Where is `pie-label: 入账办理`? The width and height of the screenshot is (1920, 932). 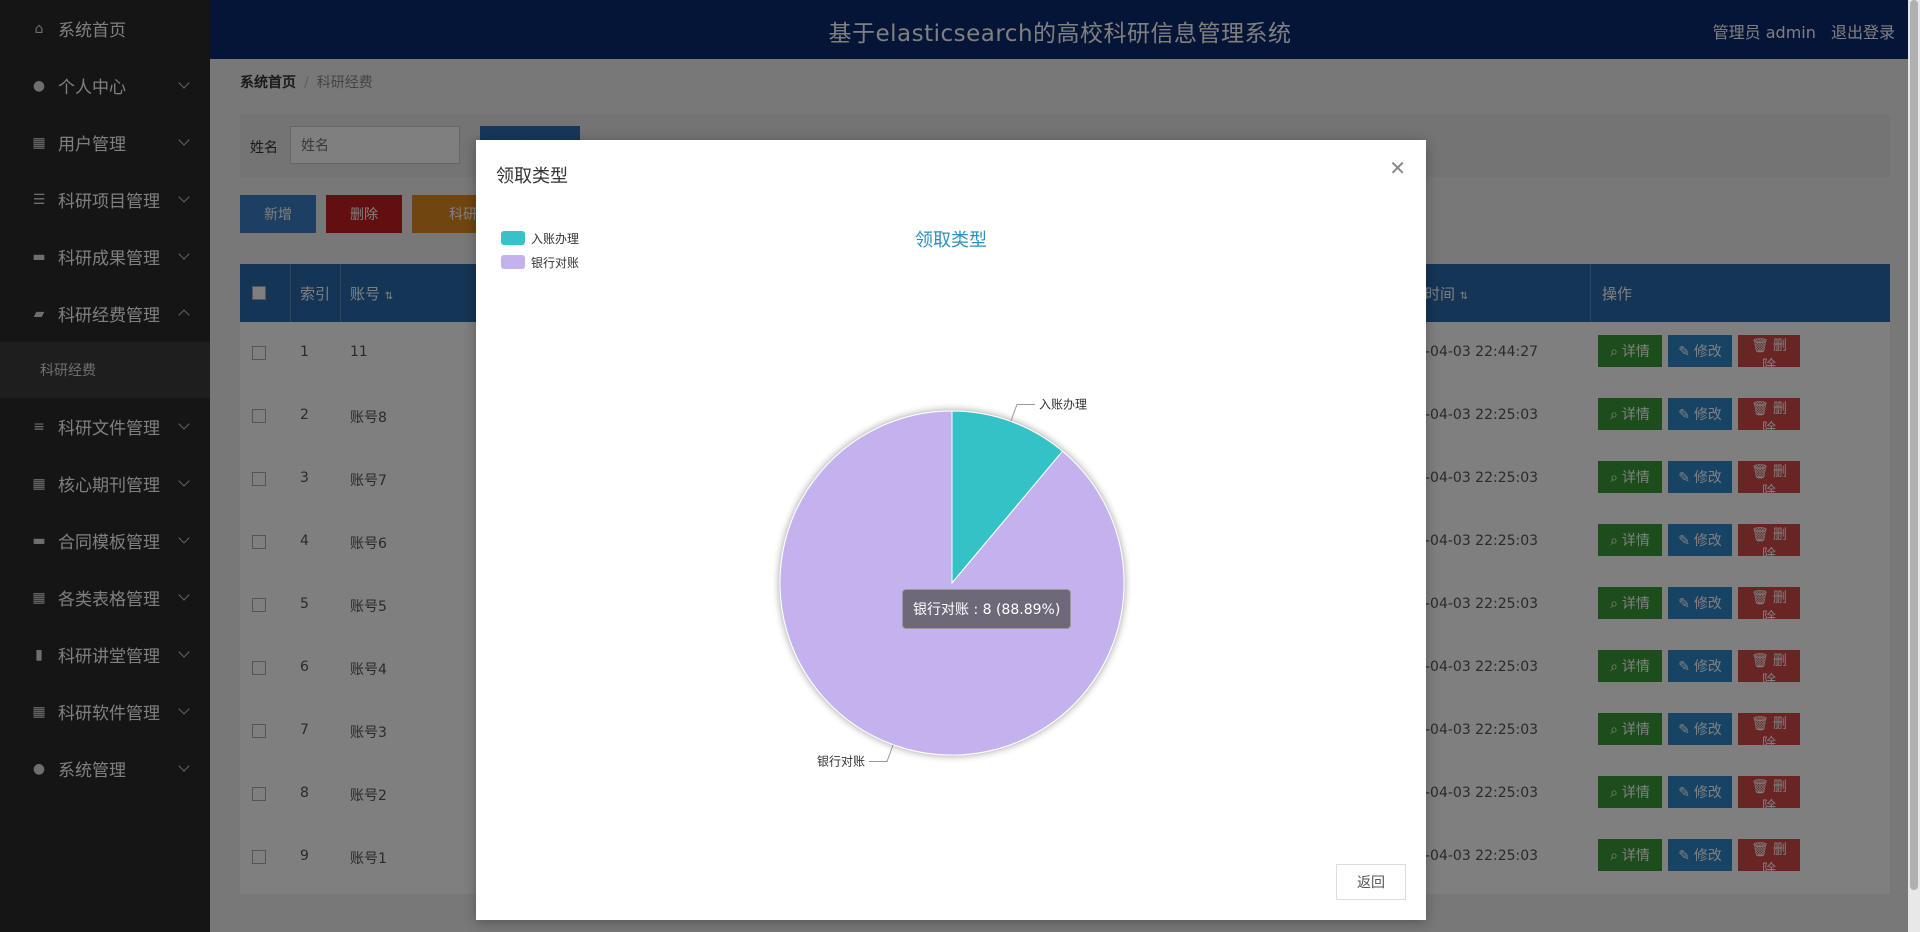 pie-label: 入账办理 is located at coordinates (1063, 403).